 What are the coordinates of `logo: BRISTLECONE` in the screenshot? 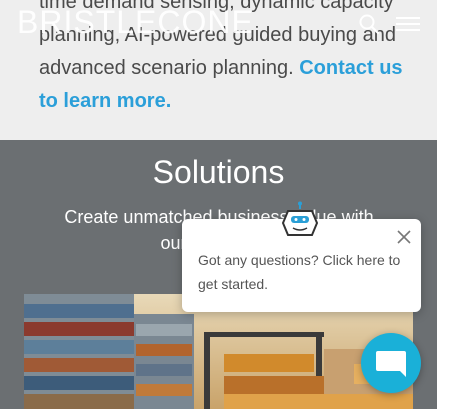 It's located at (135, 22).